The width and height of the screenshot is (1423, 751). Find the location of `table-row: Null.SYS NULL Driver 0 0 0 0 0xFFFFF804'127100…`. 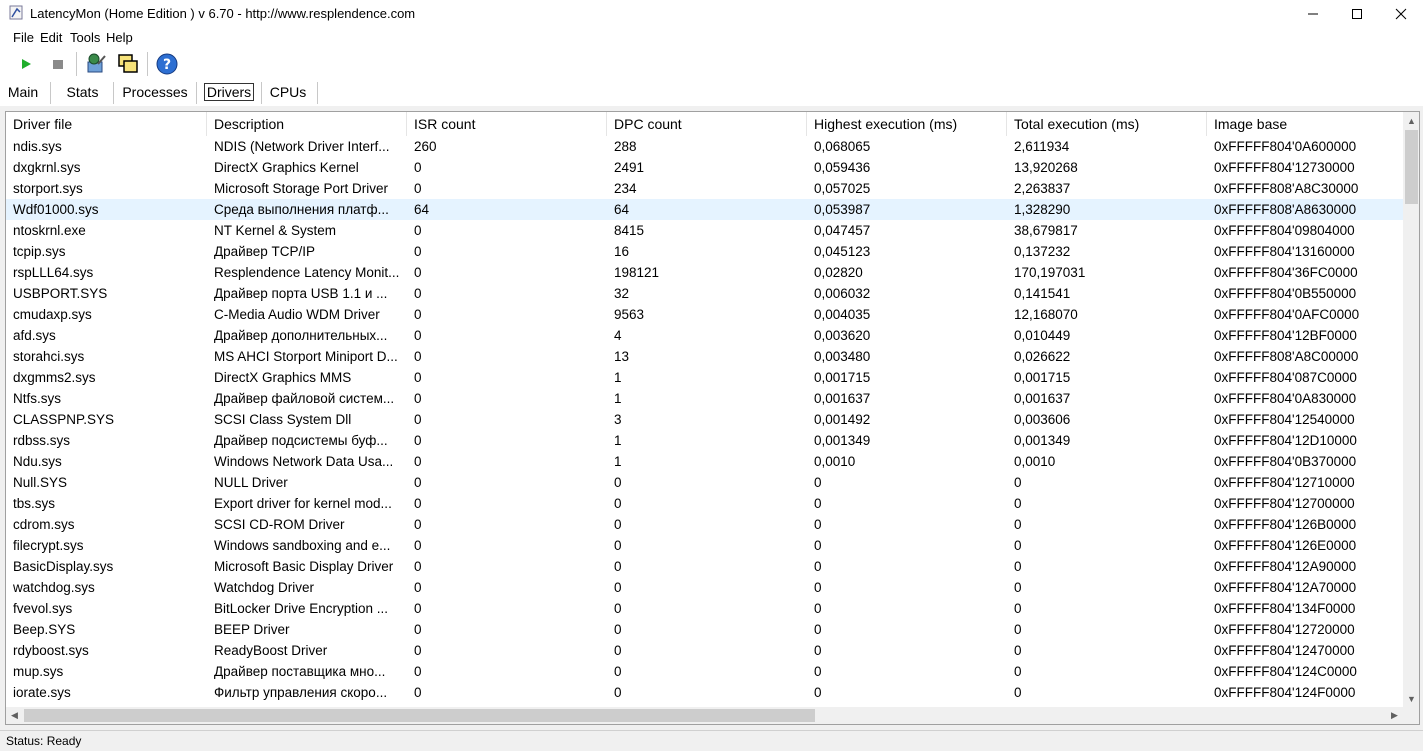

table-row: Null.SYS NULL Driver 0 0 0 0 0xFFFFF804'127100… is located at coordinates (704, 482).